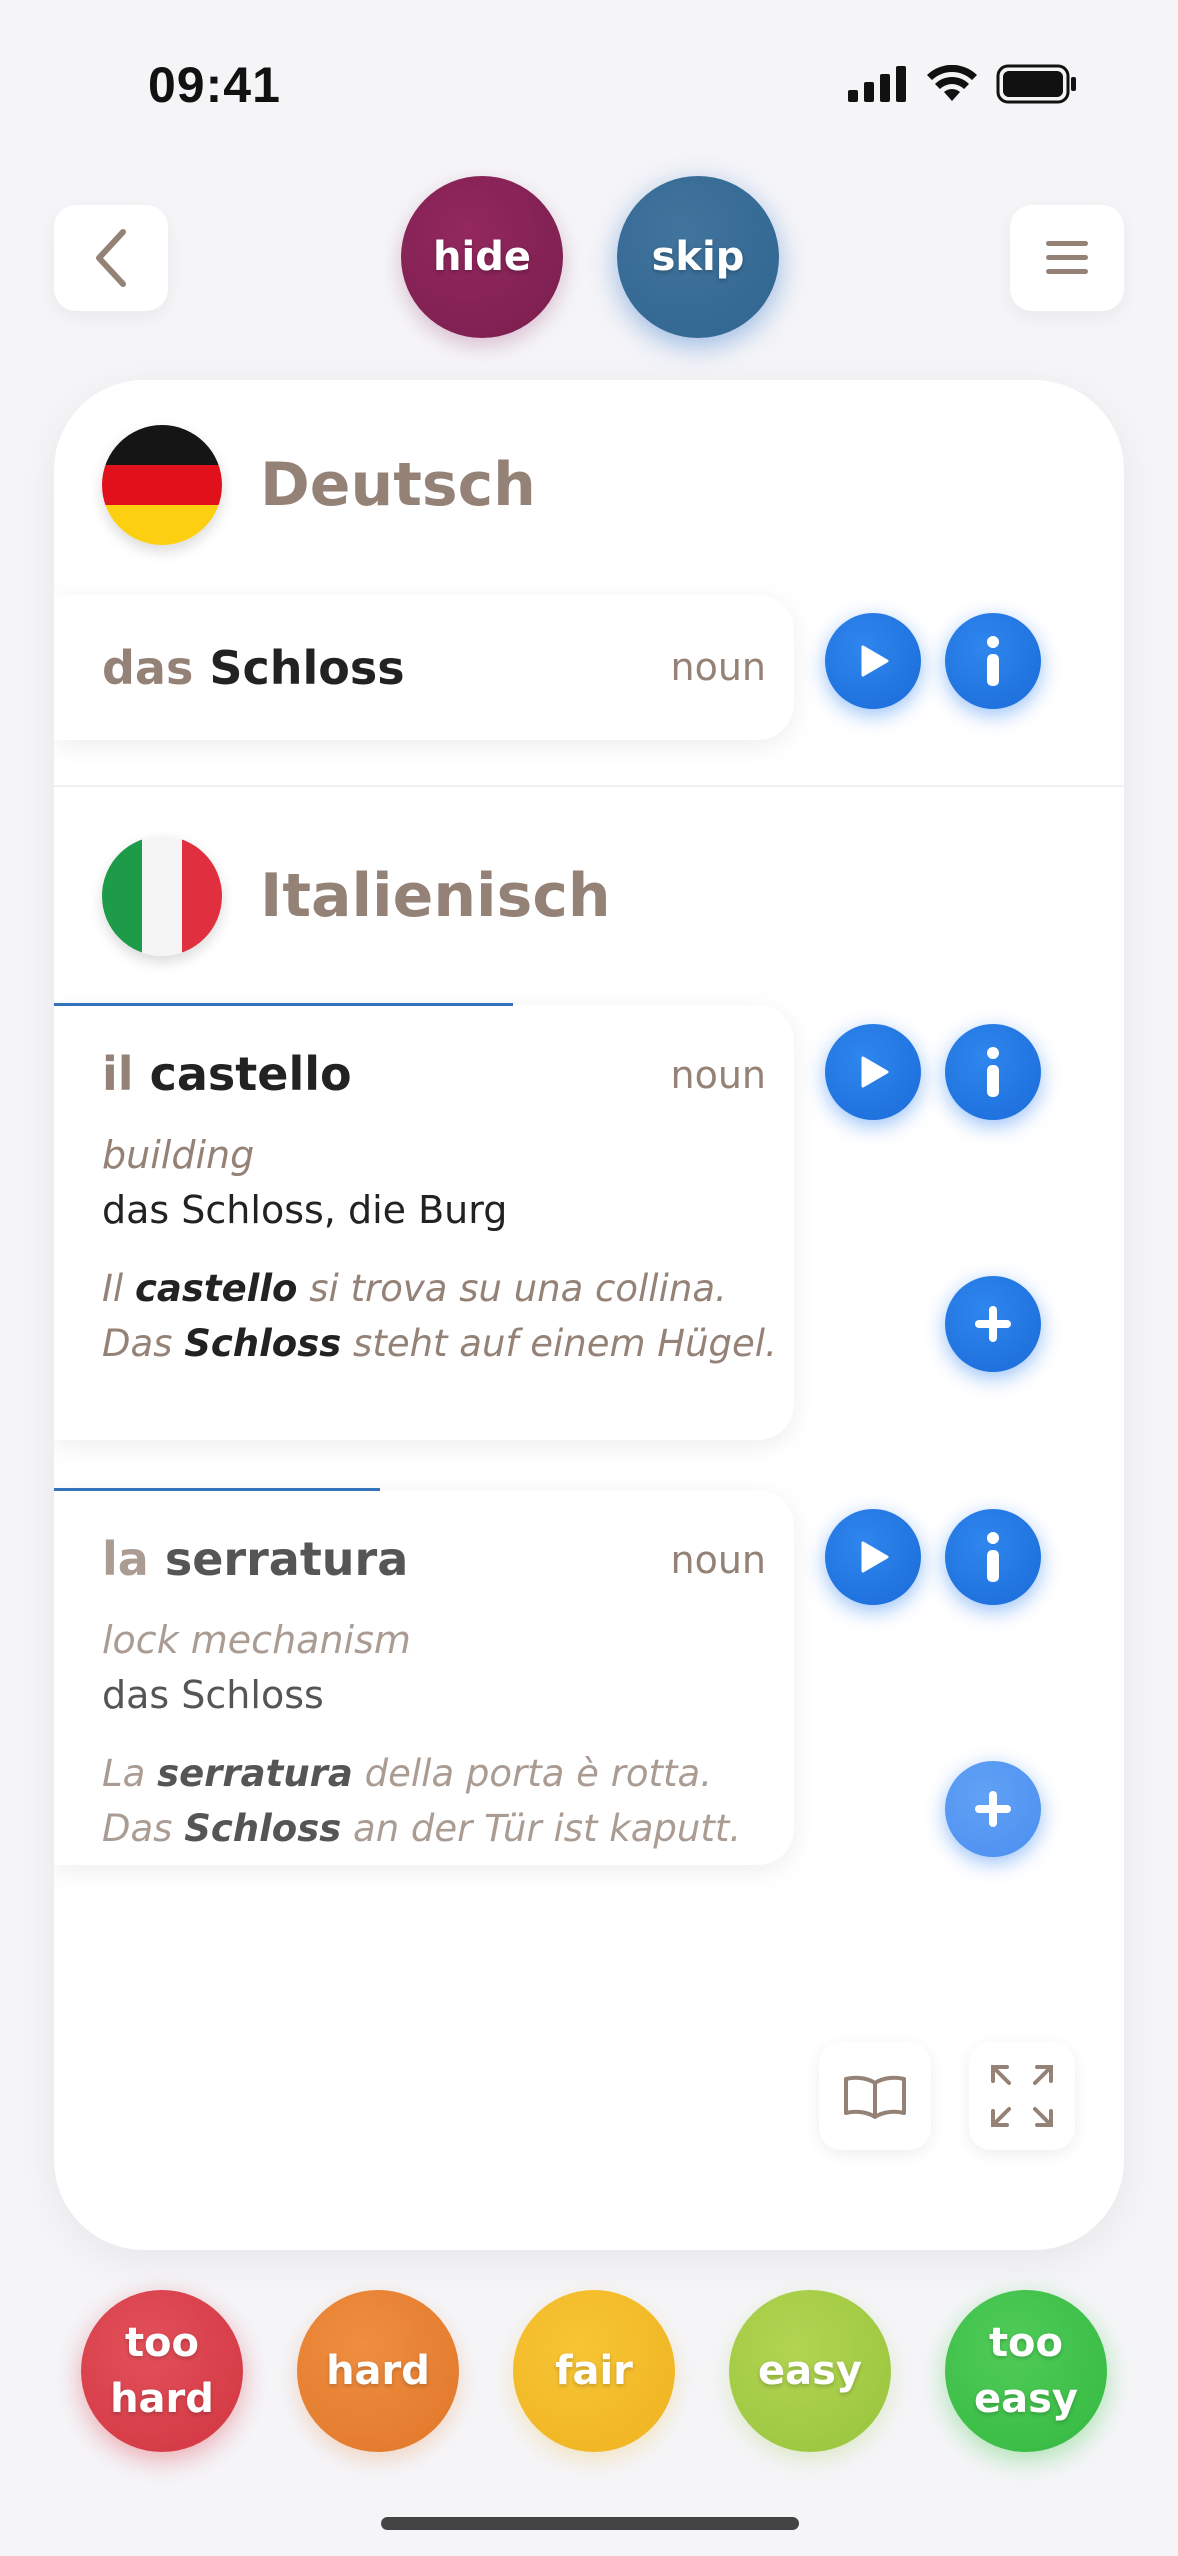 This screenshot has height=2556, width=1178. Describe the element at coordinates (162, 896) in the screenshot. I see `italian-flag-icon` at that location.